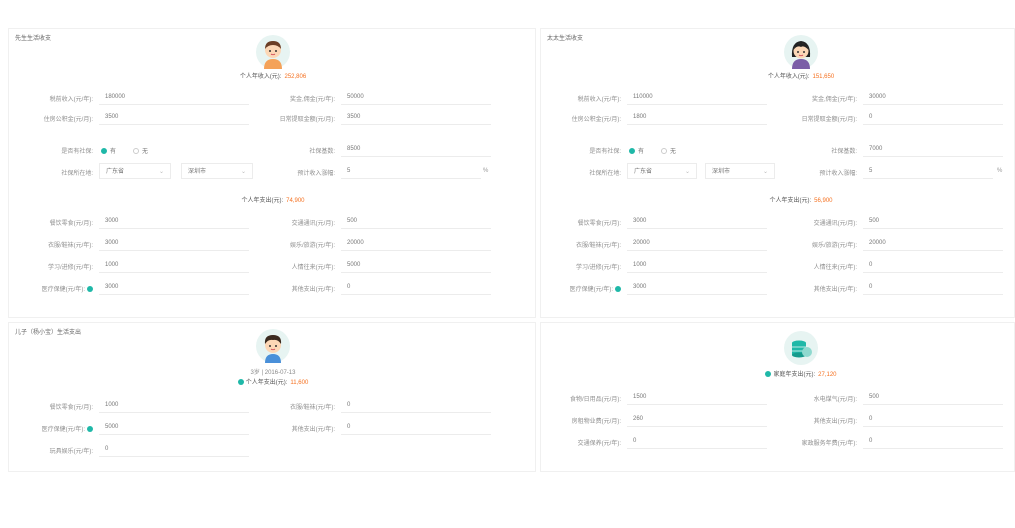 The height and width of the screenshot is (528, 1015). Describe the element at coordinates (697, 221) in the screenshot. I see `wife-food-input: 3000` at that location.